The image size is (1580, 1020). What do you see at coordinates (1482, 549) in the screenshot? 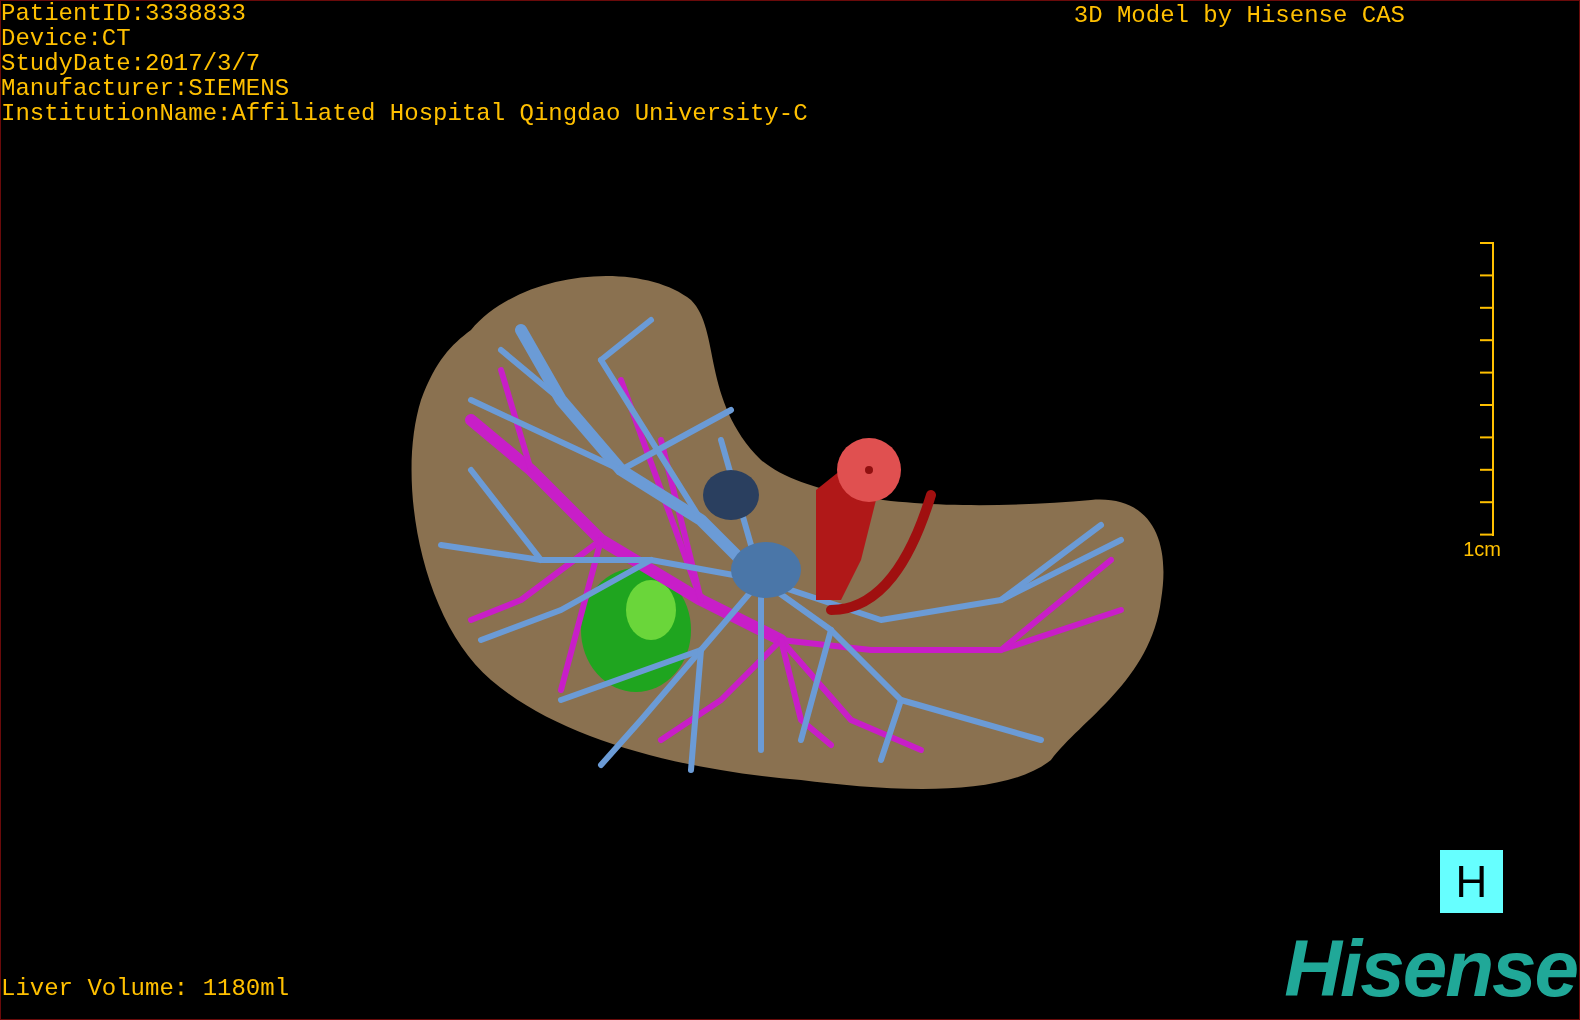
I see `scale-label: 1cm` at bounding box center [1482, 549].